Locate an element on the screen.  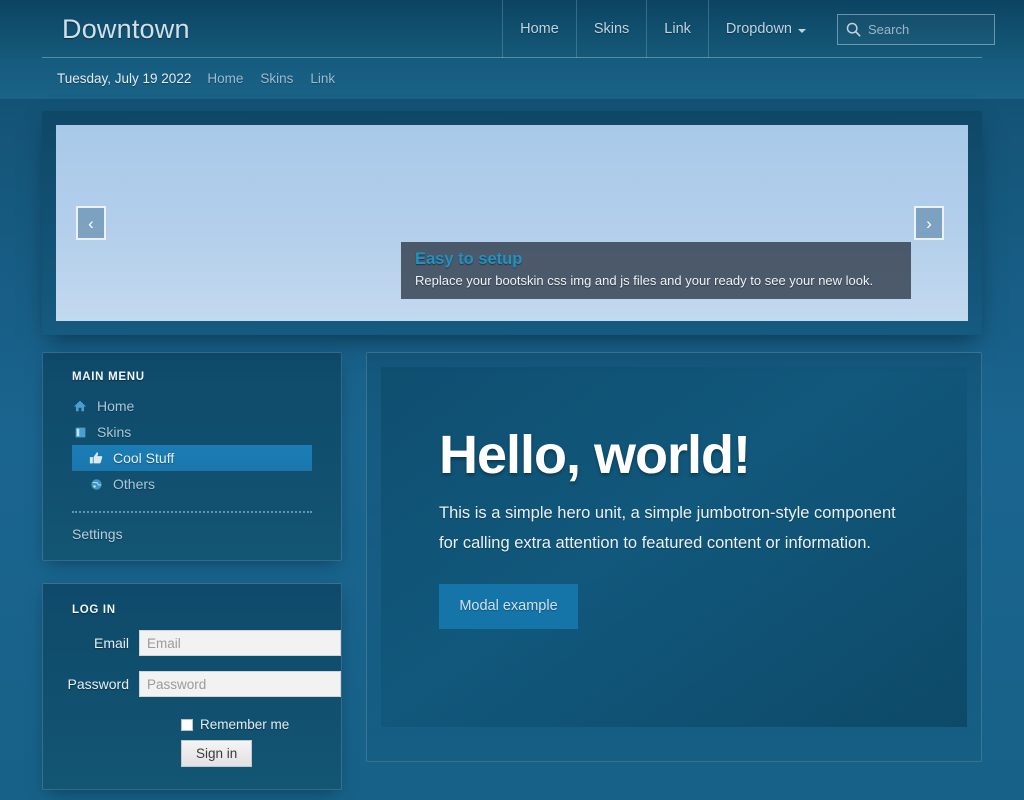
remember-me-row: Remember me is located at coordinates (192, 724).